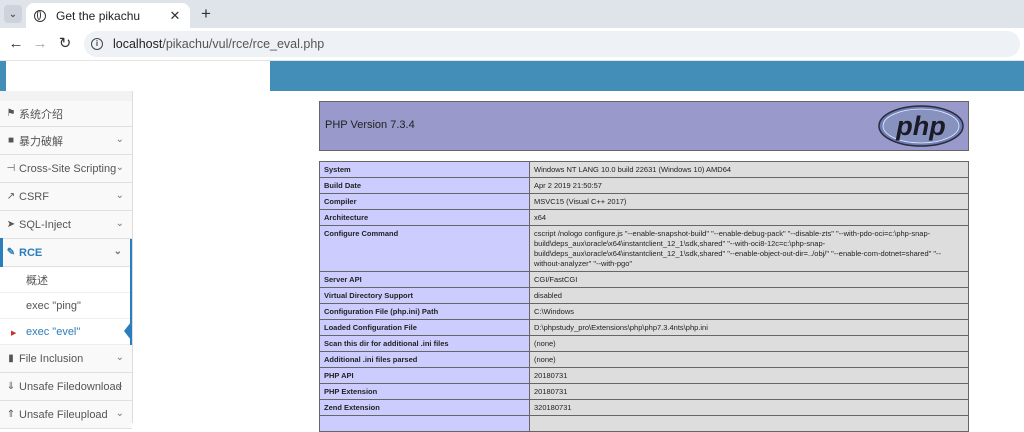 Image resolution: width=1024 pixels, height=432 pixels. What do you see at coordinates (424, 201) in the screenshot?
I see `row-key: Compiler` at bounding box center [424, 201].